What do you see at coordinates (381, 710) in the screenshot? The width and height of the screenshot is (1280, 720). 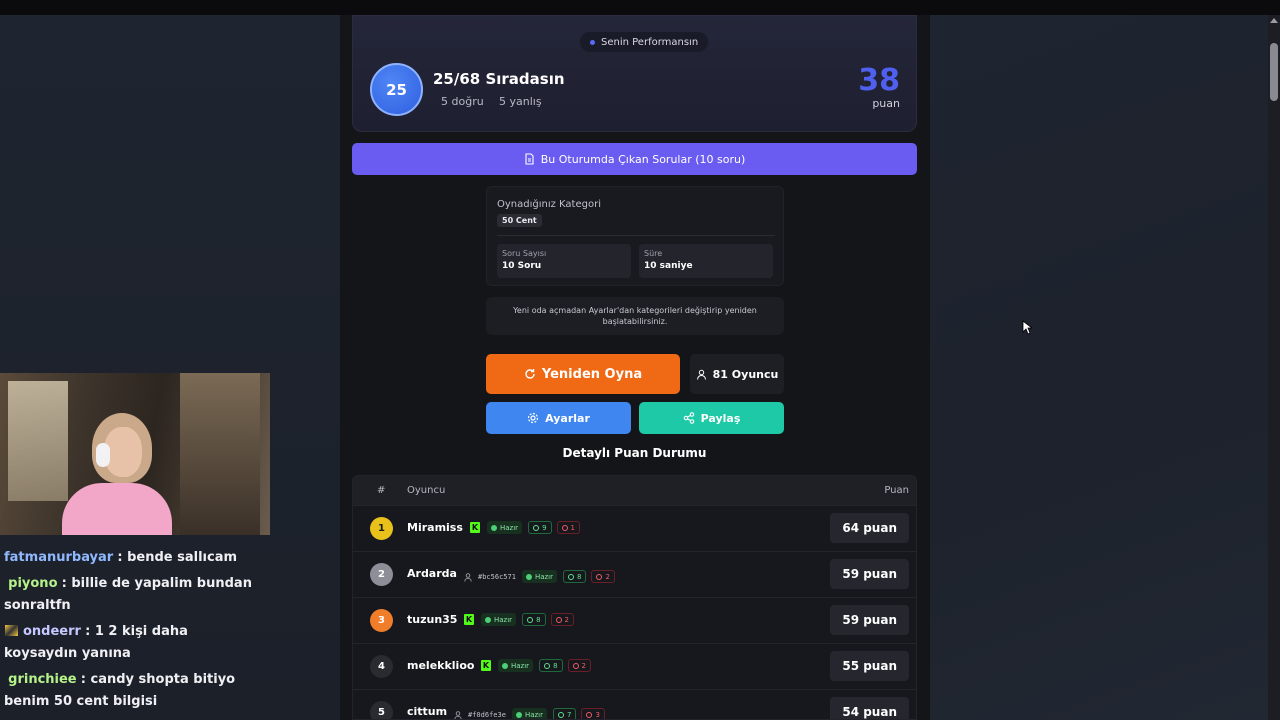 I see `rank-badge: 5` at bounding box center [381, 710].